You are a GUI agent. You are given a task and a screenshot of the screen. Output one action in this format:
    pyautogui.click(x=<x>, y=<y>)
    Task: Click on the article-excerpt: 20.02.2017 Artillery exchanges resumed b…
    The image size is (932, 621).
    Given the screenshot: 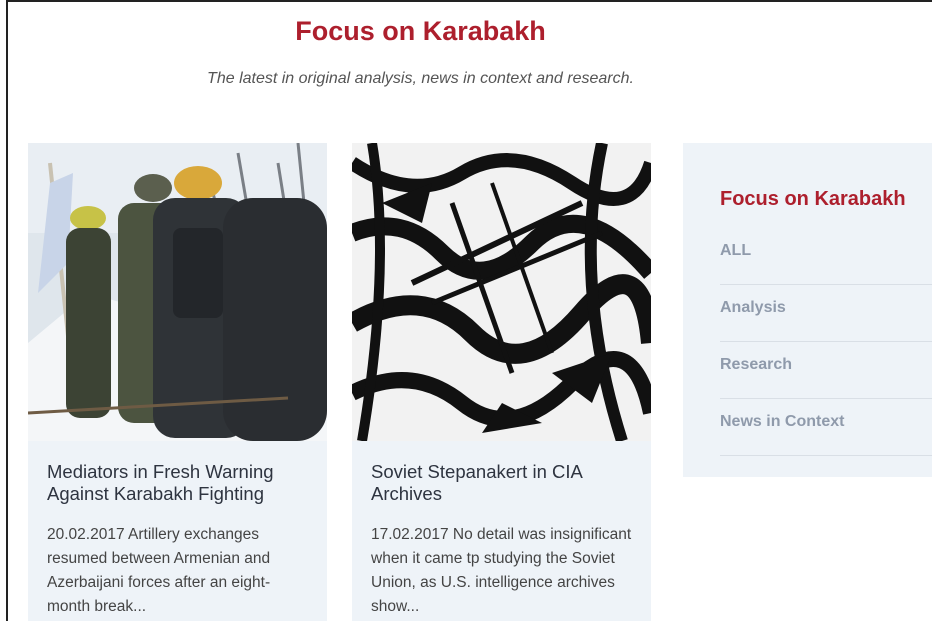 What is the action you would take?
    pyautogui.click(x=159, y=570)
    